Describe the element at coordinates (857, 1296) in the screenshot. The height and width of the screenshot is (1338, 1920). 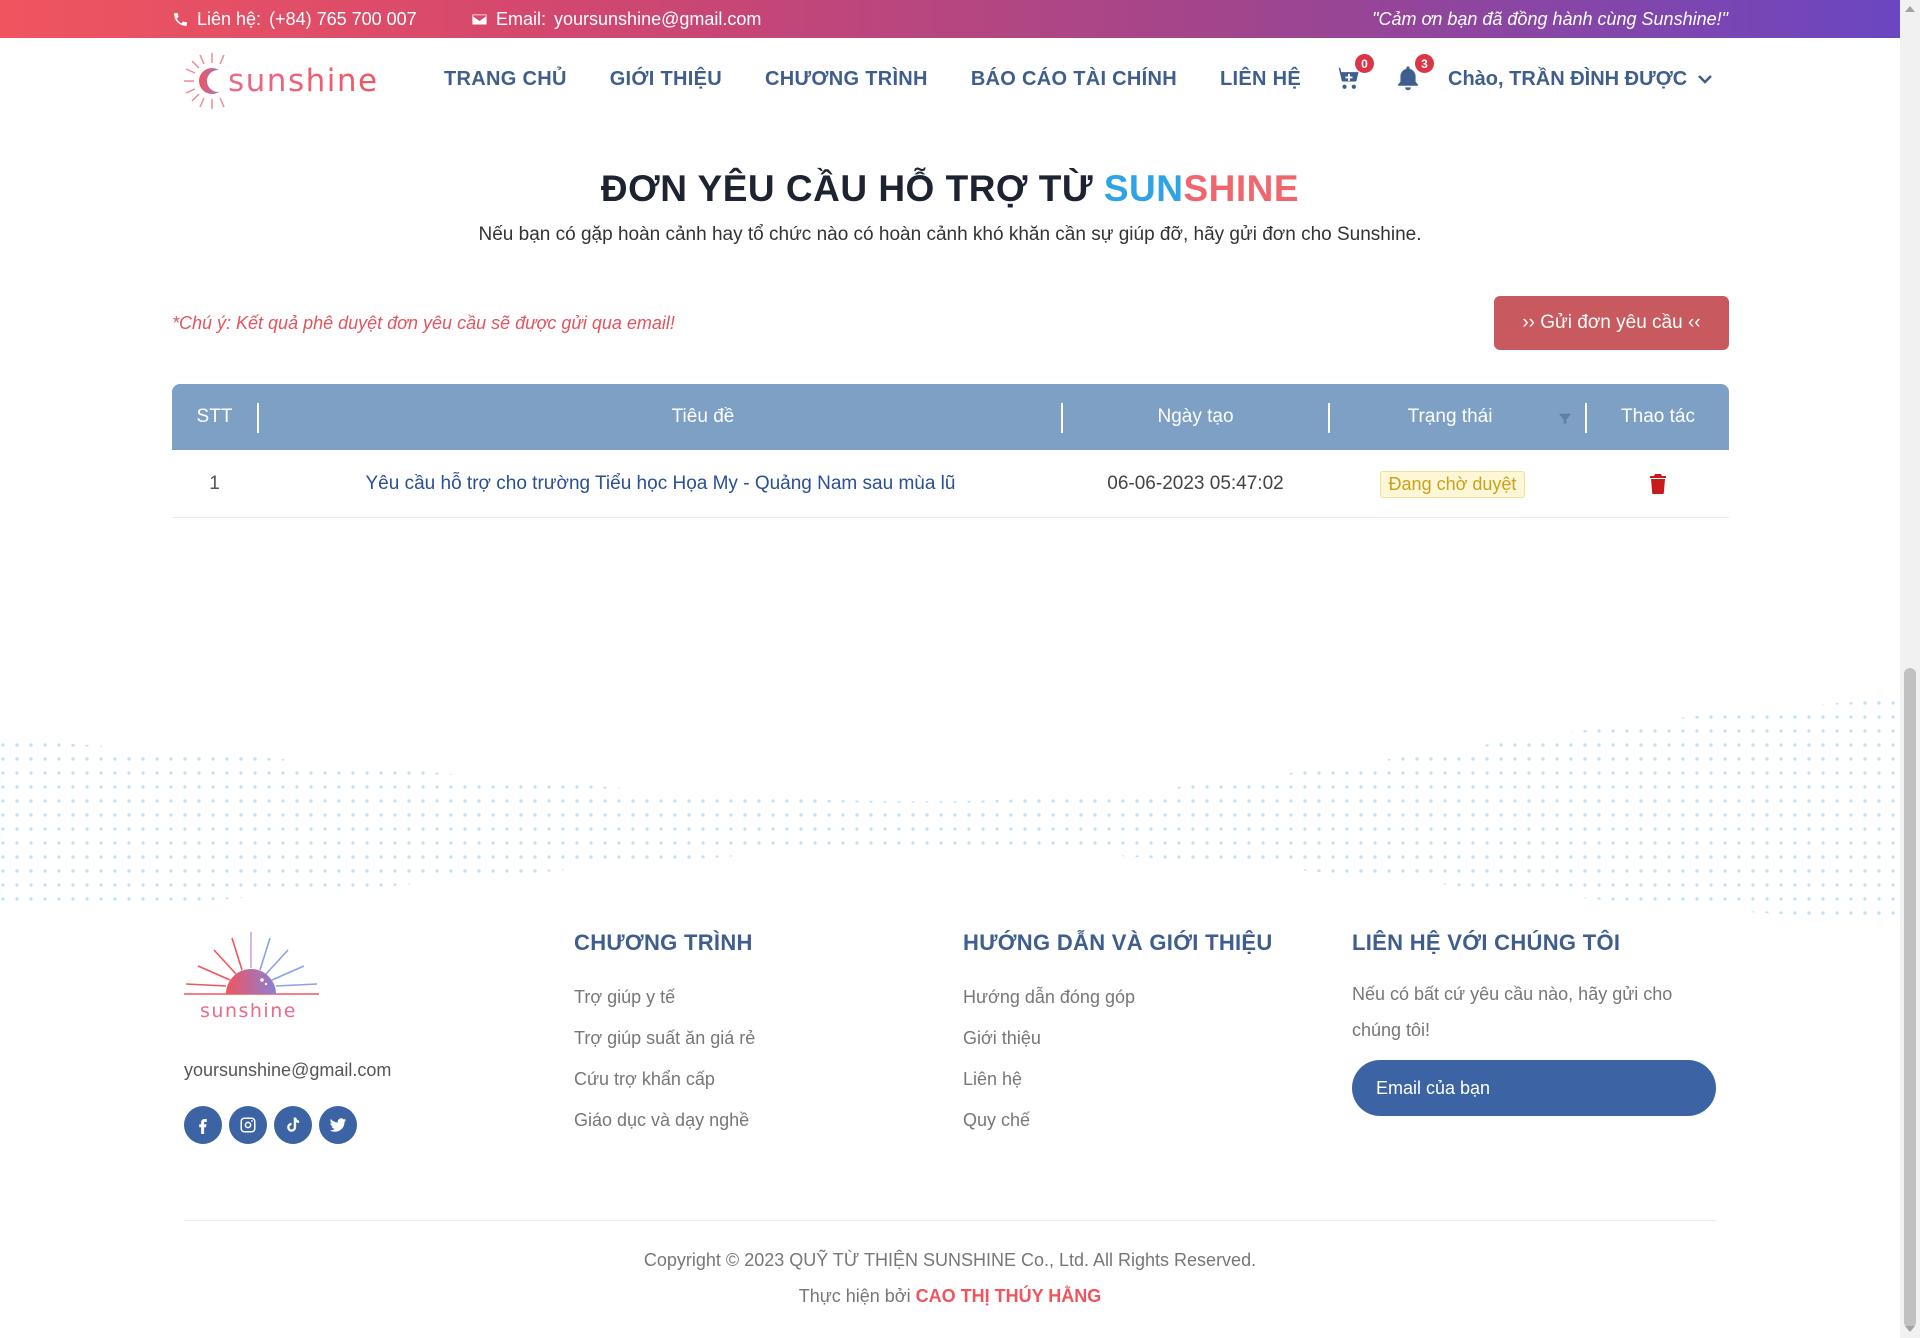
I see `made-by-prefix: Thực hiện bởi` at that location.